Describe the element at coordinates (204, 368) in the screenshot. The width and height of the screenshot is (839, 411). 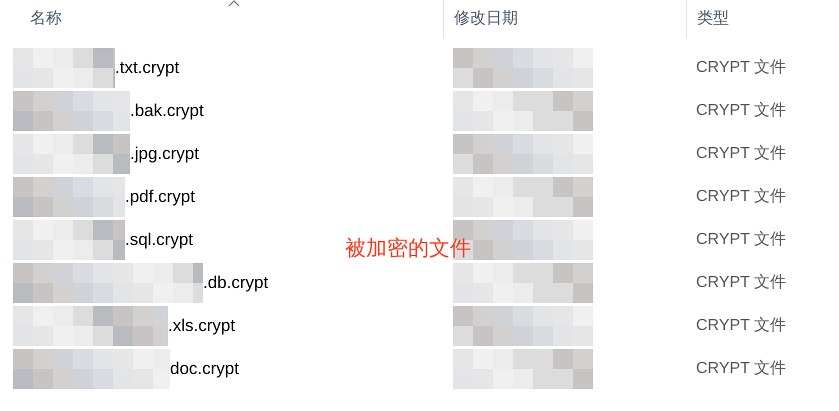
I see `file-name: doc.crypt` at that location.